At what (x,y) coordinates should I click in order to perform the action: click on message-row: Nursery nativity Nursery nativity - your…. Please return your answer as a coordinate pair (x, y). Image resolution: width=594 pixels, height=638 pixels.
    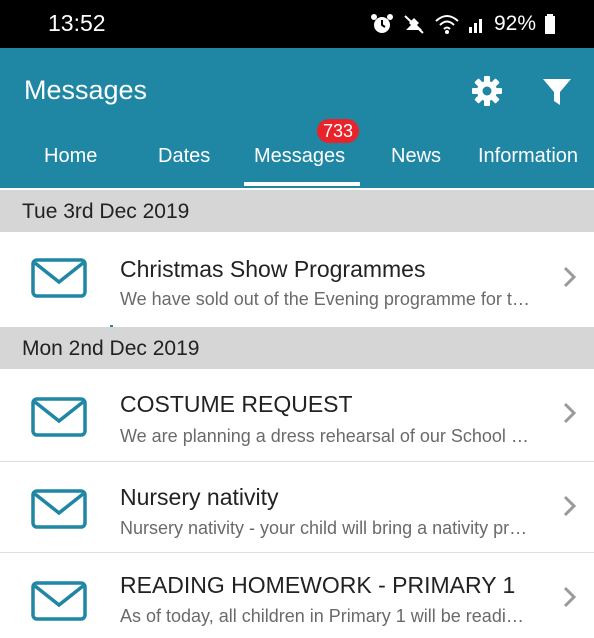
    Looking at the image, I should click on (297, 507).